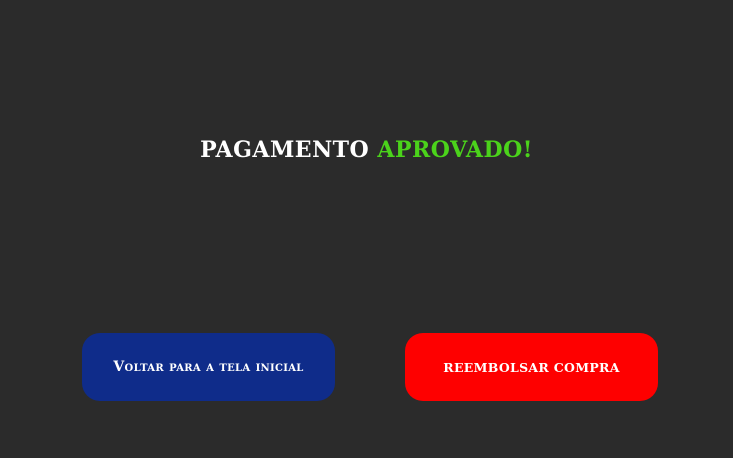  I want to click on title-prefix: PAGAMENTO, so click(285, 150).